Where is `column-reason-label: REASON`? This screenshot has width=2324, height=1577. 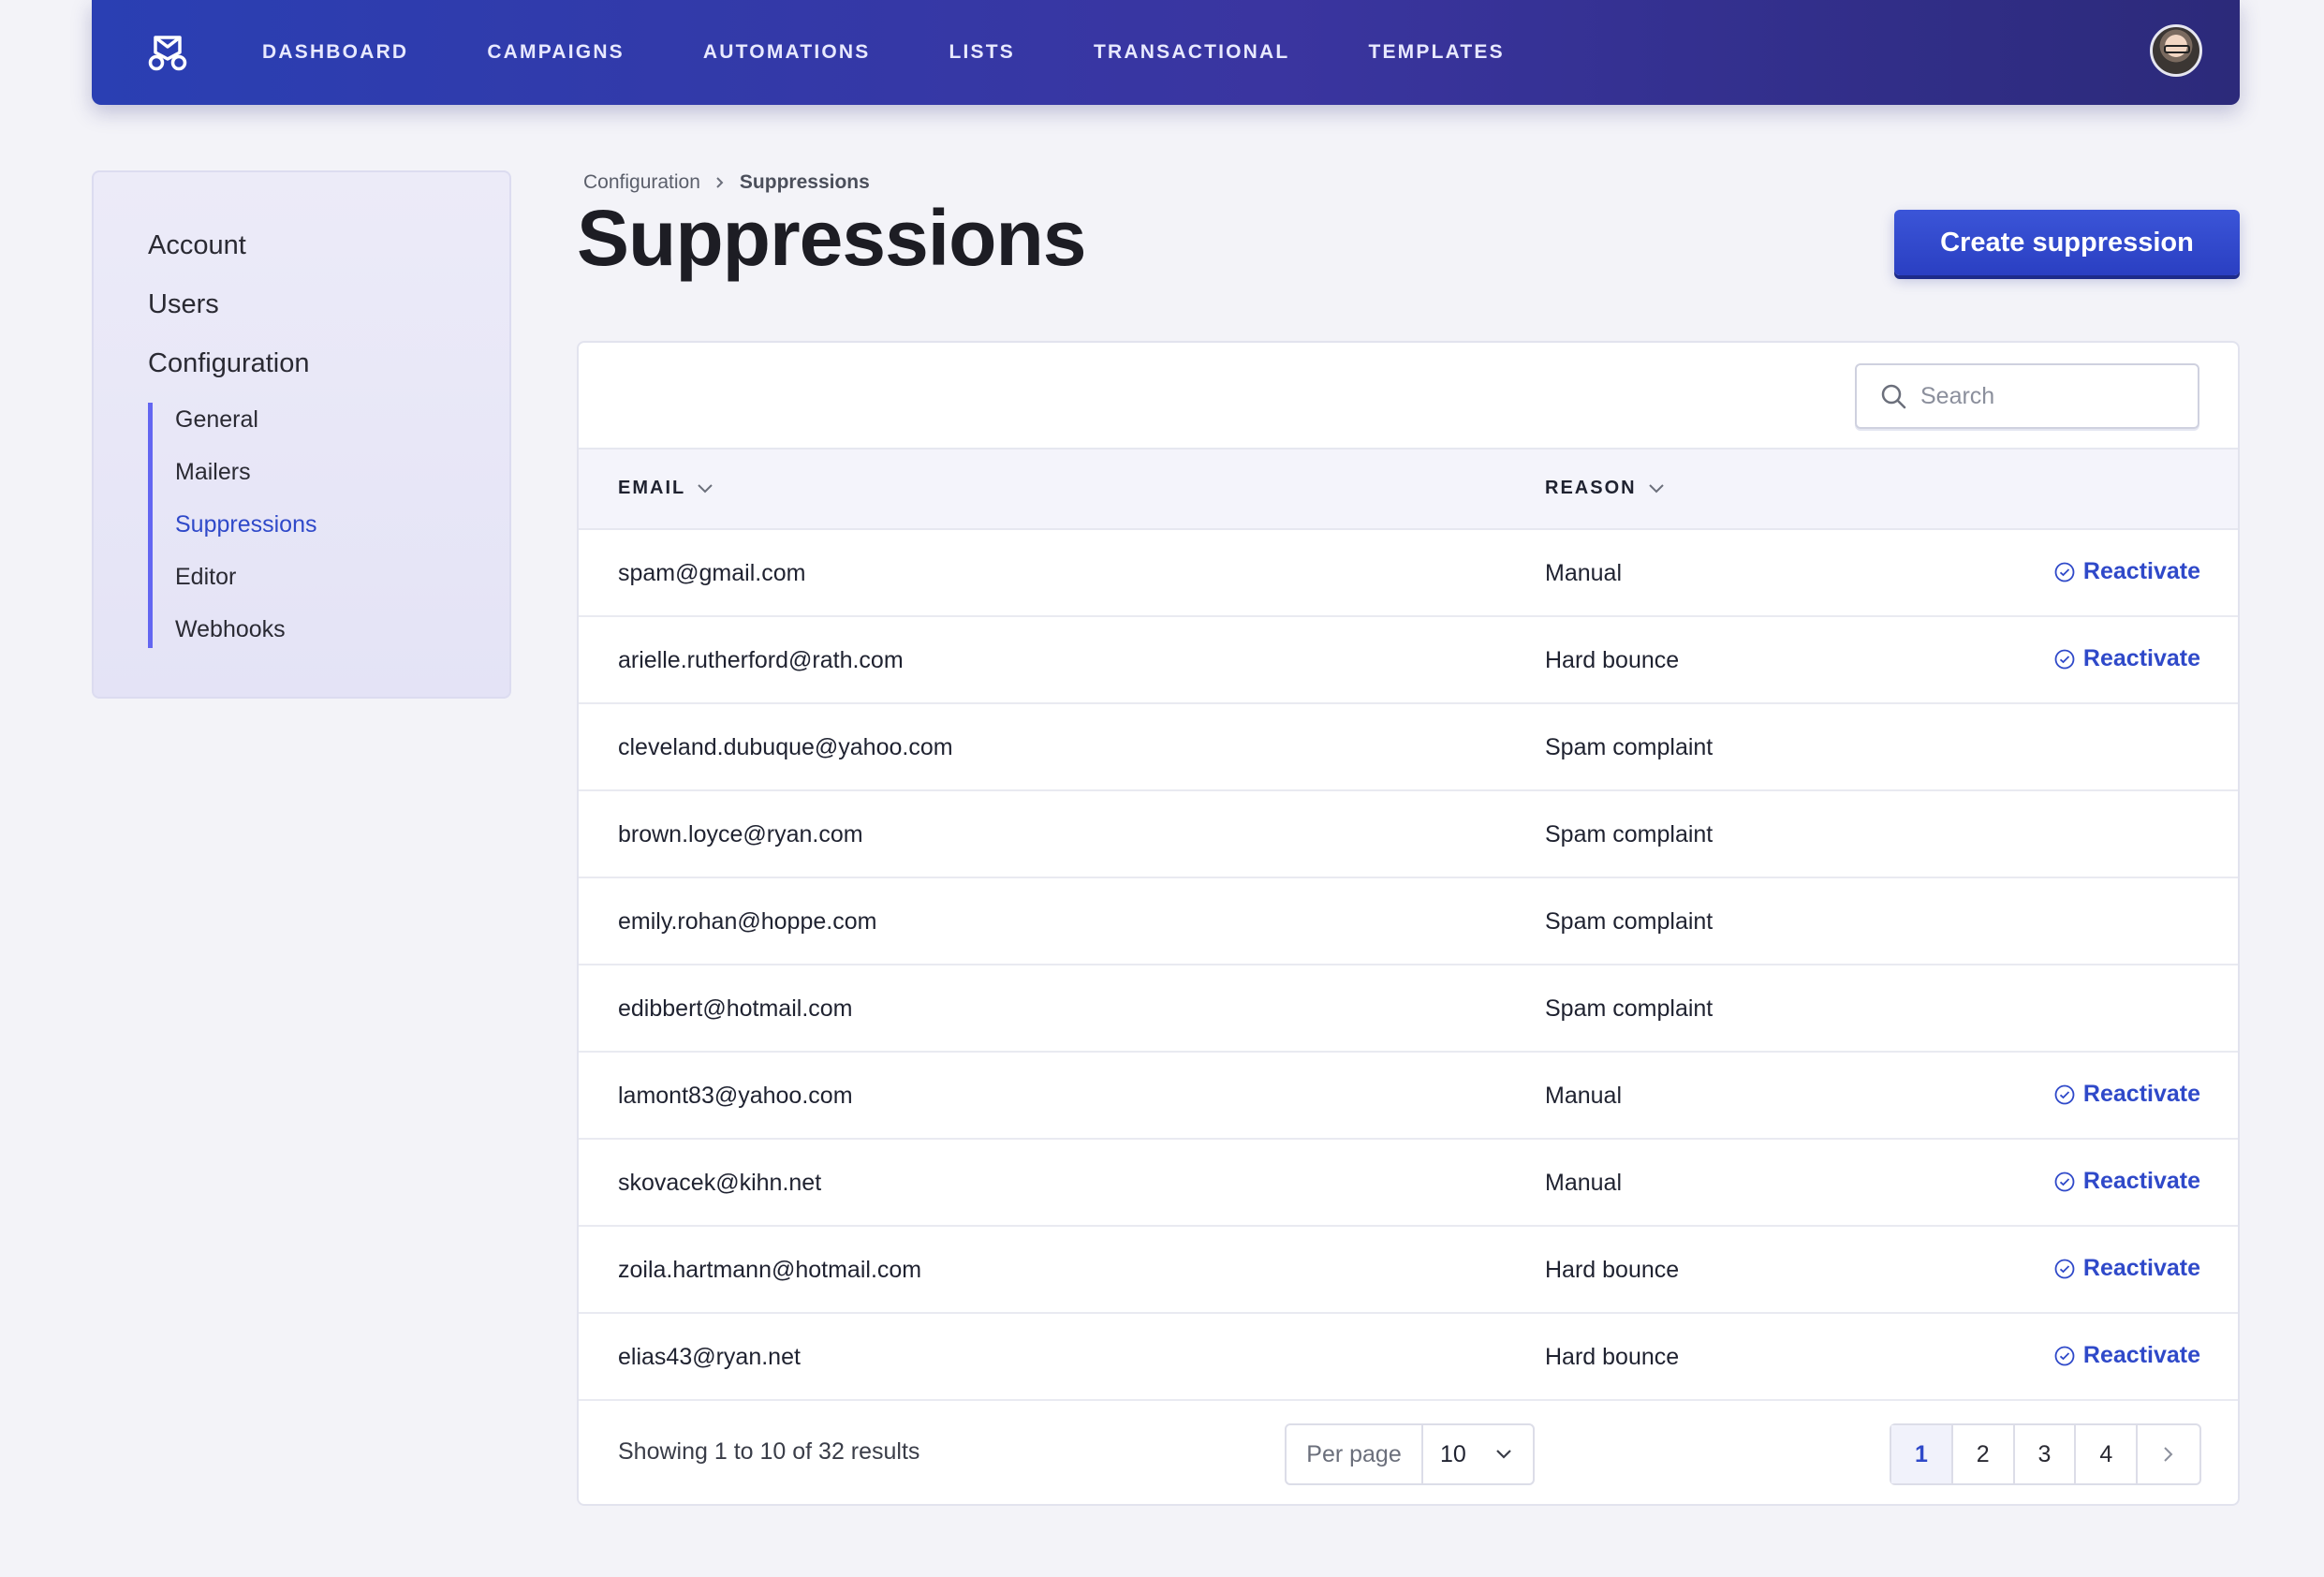
column-reason-label: REASON is located at coordinates (1591, 488).